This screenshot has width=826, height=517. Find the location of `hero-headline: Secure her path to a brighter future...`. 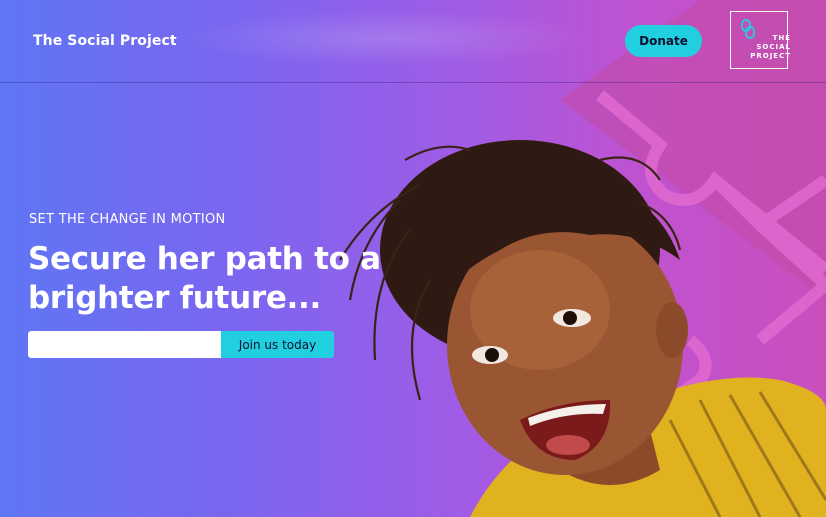

hero-headline: Secure her path to a brighter future... is located at coordinates (204, 278).